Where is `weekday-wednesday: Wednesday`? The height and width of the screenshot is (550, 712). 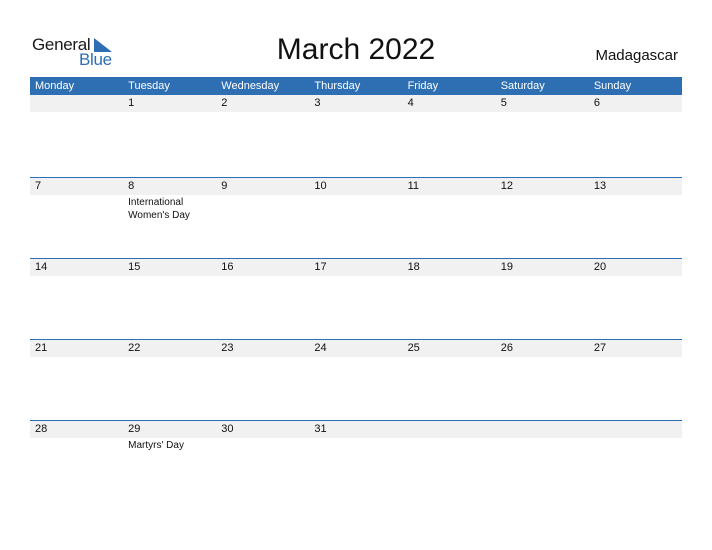
weekday-wednesday: Wednesday is located at coordinates (250, 86).